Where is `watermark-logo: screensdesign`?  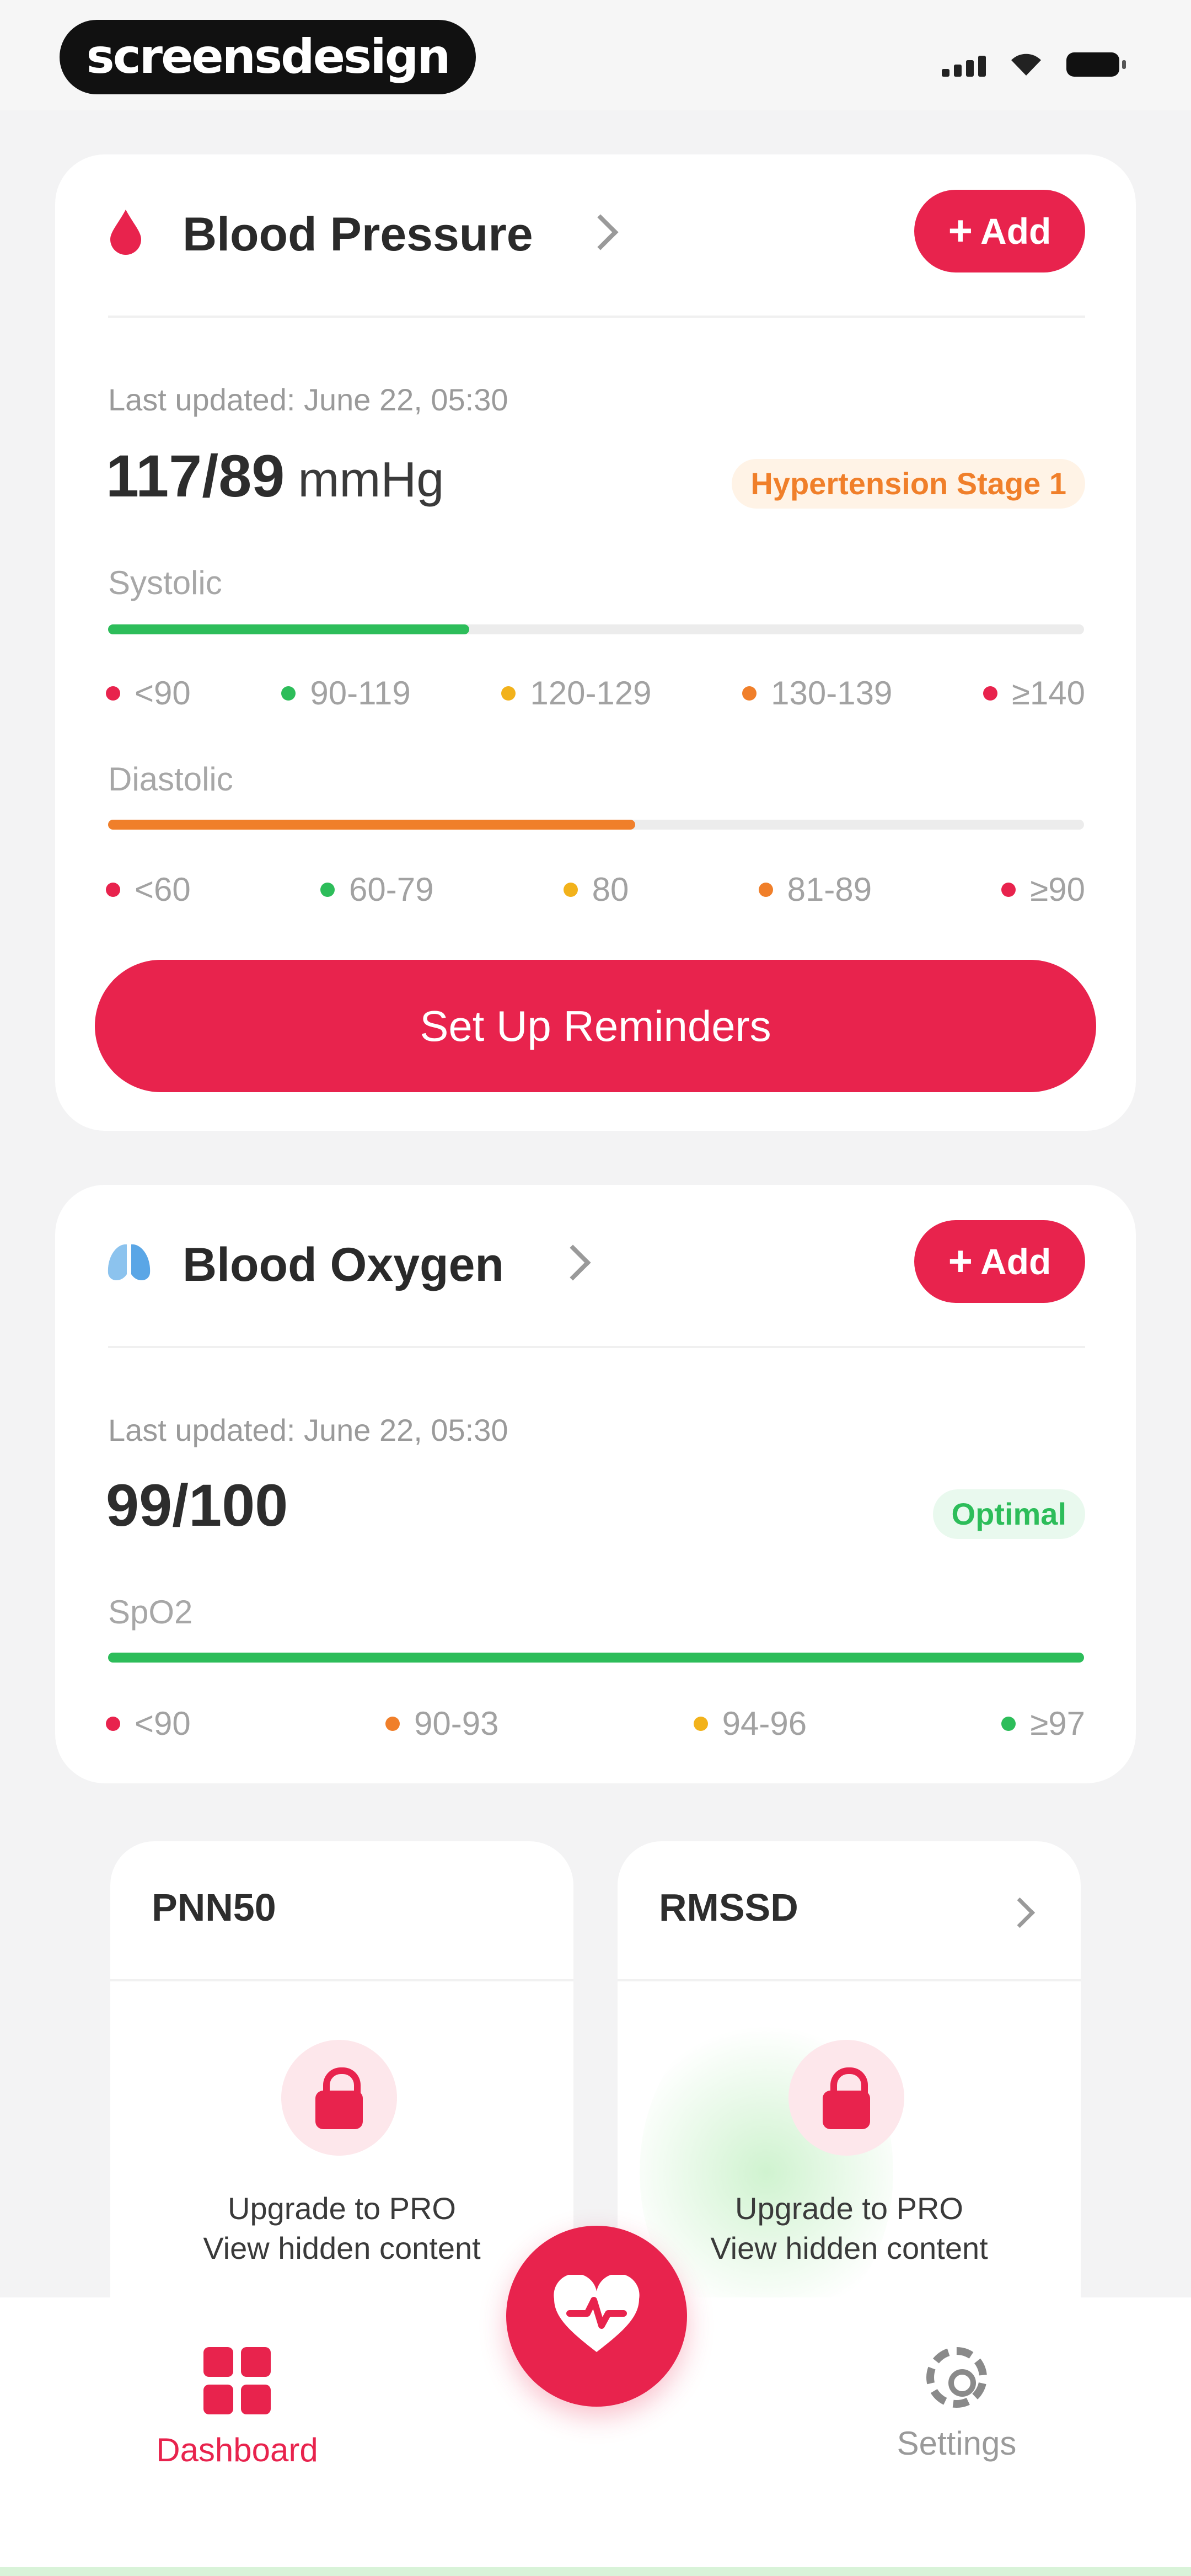
watermark-logo: screensdesign is located at coordinates (268, 57).